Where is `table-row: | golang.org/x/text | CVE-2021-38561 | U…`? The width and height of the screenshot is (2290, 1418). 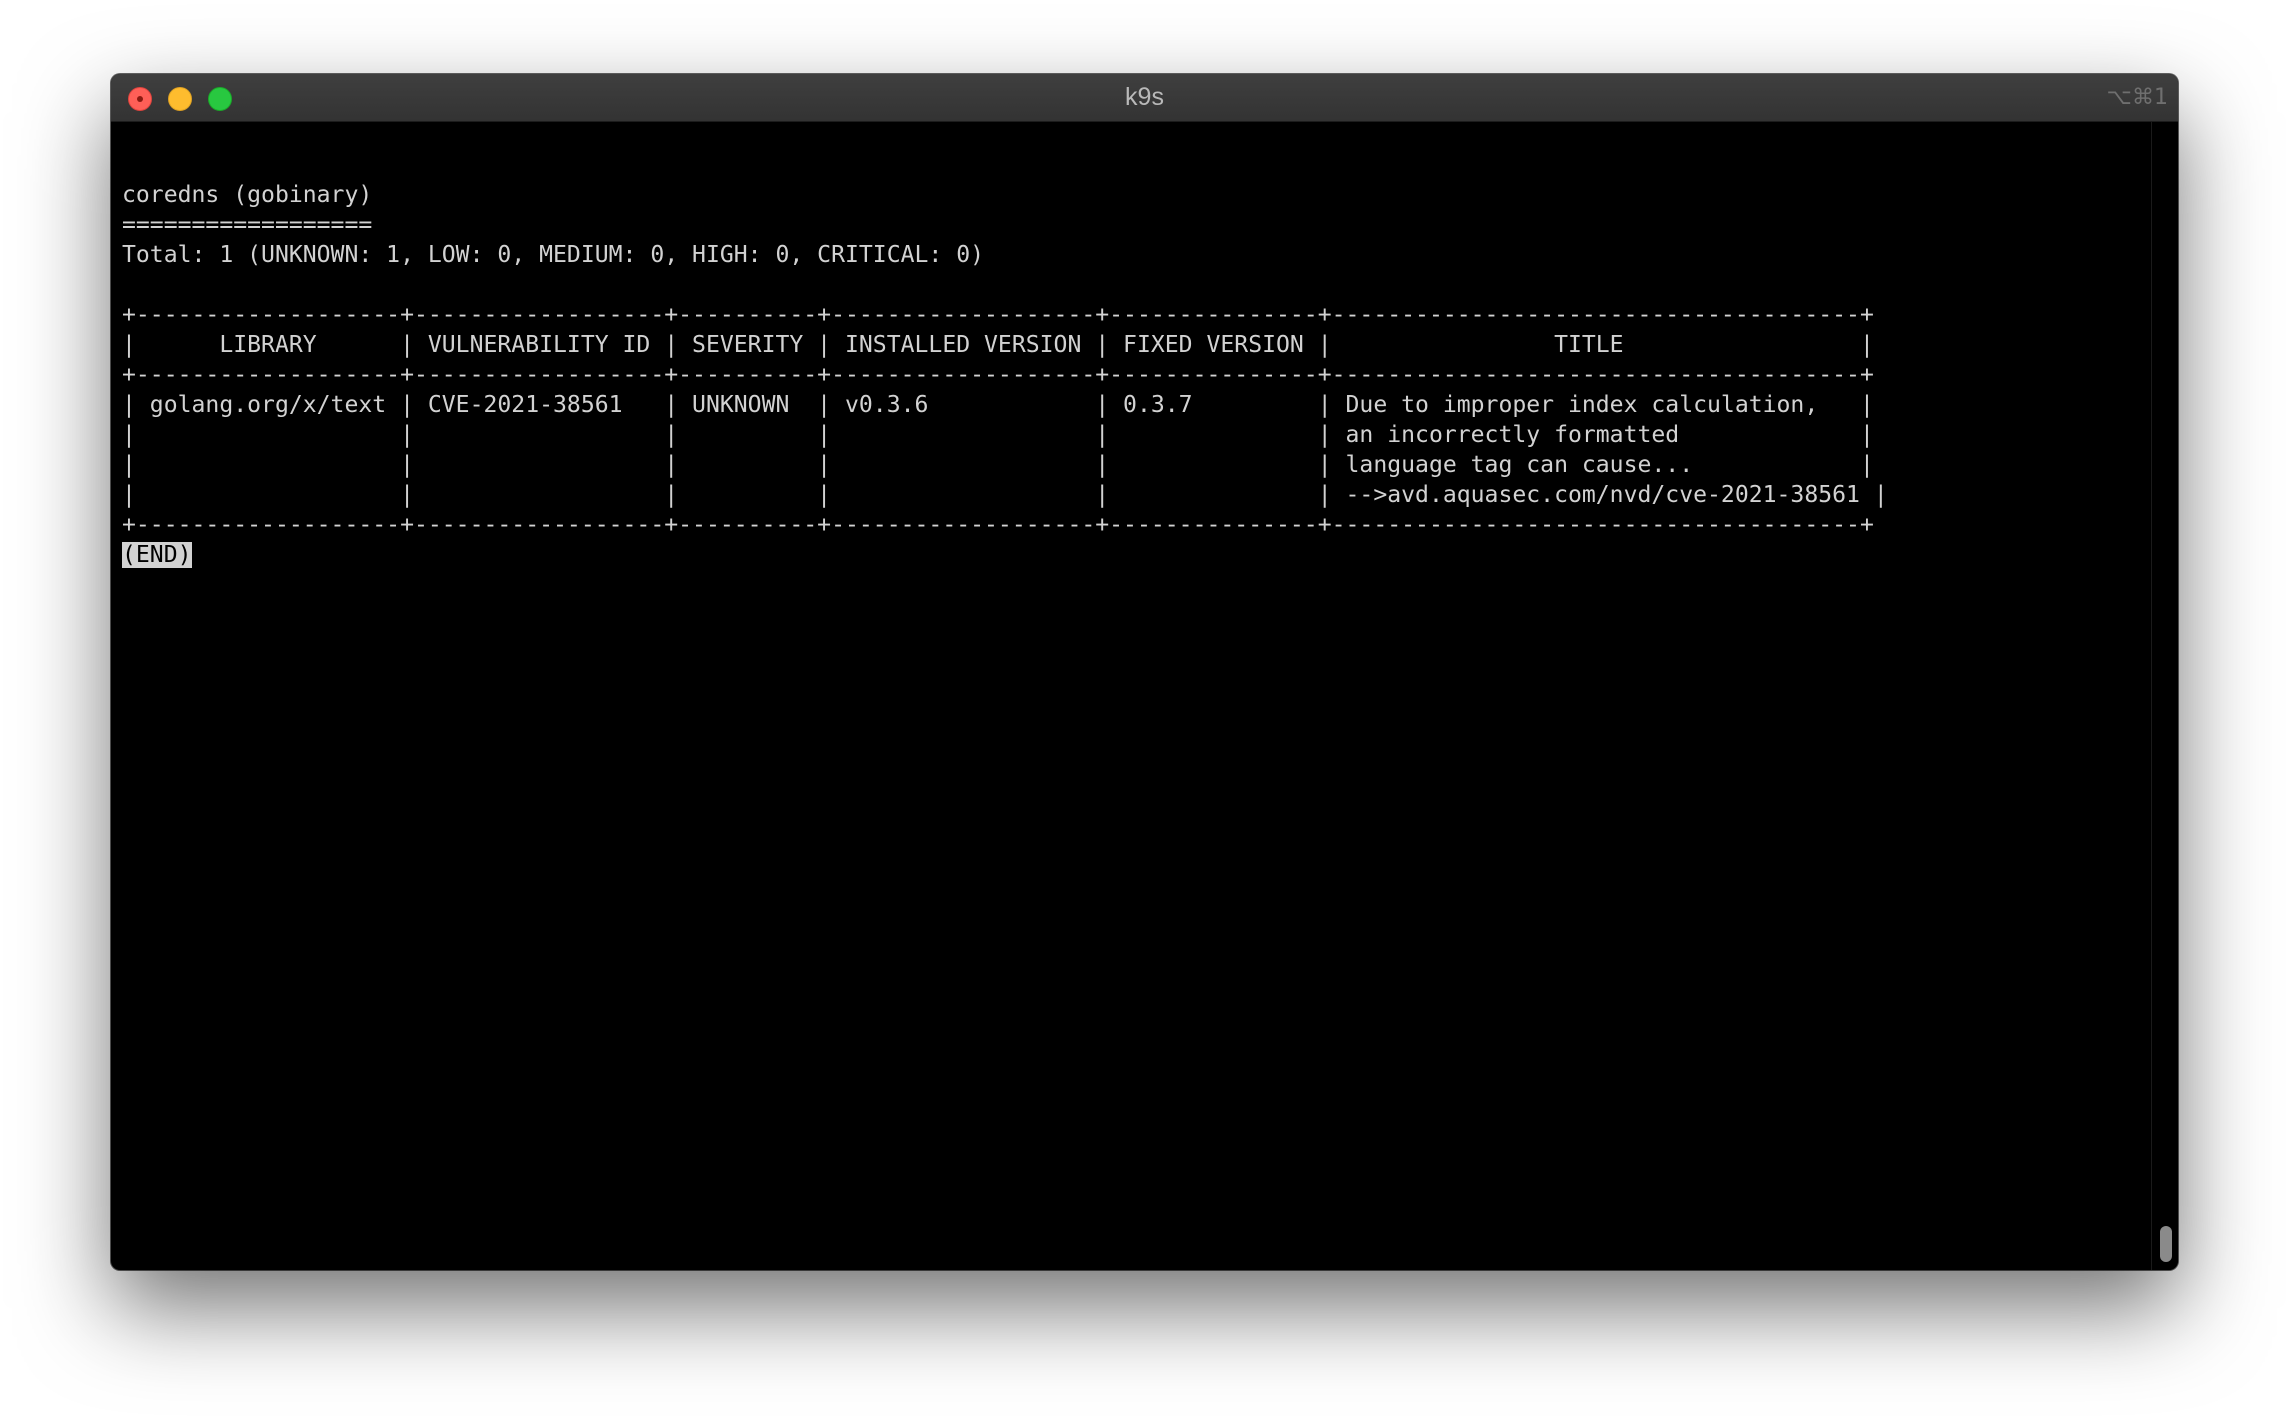
table-row: | golang.org/x/text | CVE-2021-38561 | U… is located at coordinates (998, 405).